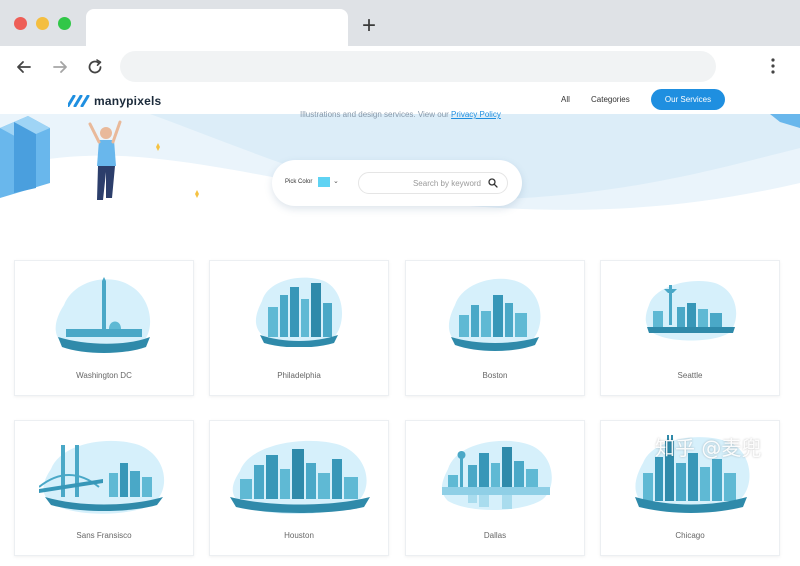 This screenshot has width=800, height=566. Describe the element at coordinates (691, 311) in the screenshot. I see `seattle-skyline-illustration` at that location.